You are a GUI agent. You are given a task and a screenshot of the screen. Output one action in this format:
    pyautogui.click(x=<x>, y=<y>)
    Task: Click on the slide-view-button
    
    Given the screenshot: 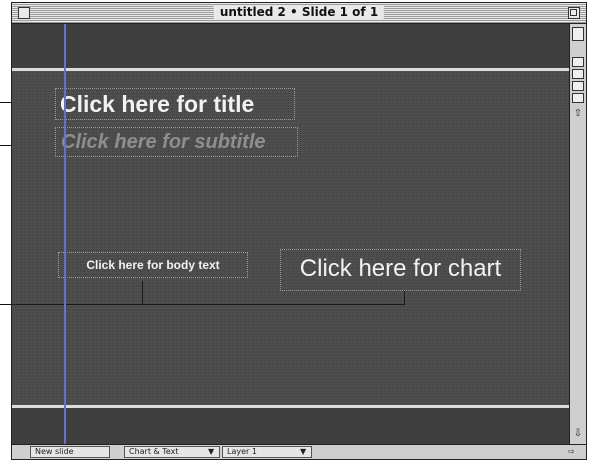 What is the action you would take?
    pyautogui.click(x=578, y=34)
    